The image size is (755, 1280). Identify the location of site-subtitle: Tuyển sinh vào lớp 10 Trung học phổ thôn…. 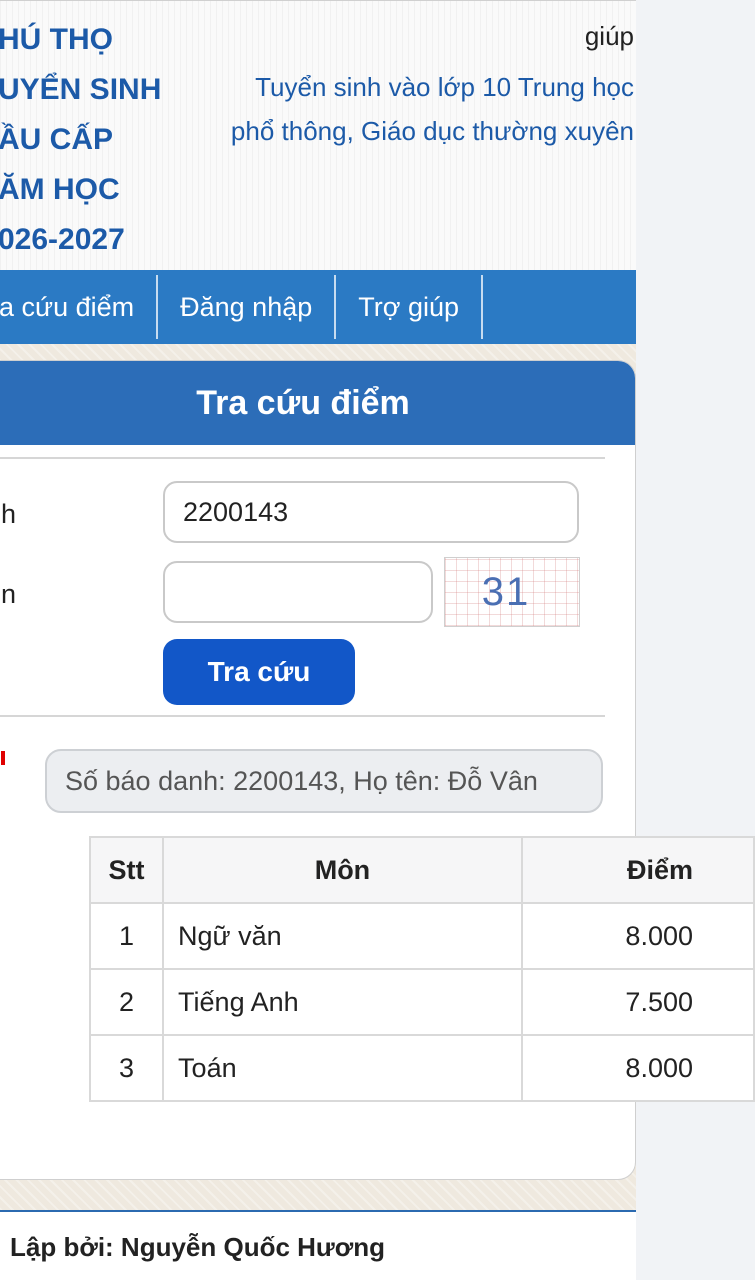
(432, 109).